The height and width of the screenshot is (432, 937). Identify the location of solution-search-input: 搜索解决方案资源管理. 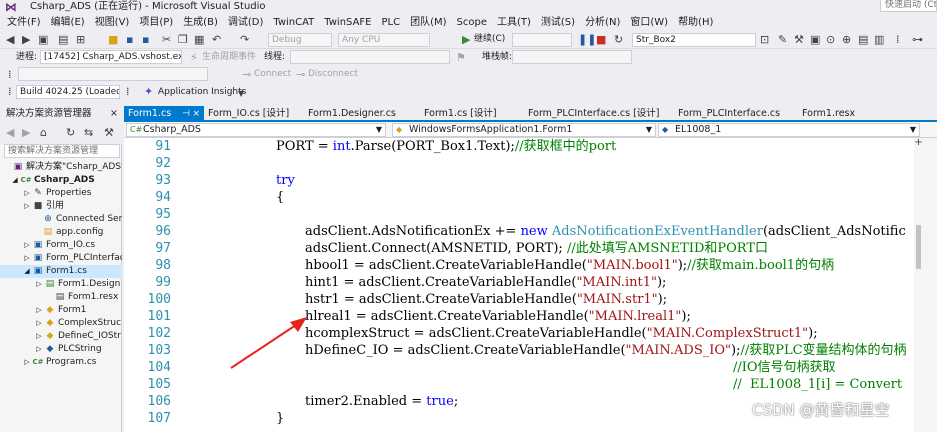
(62, 151).